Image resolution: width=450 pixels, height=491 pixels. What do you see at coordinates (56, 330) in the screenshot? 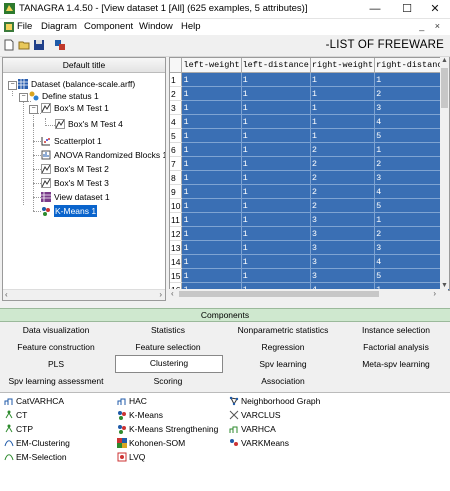
I see `tab-data-visualization: Data visualization` at bounding box center [56, 330].